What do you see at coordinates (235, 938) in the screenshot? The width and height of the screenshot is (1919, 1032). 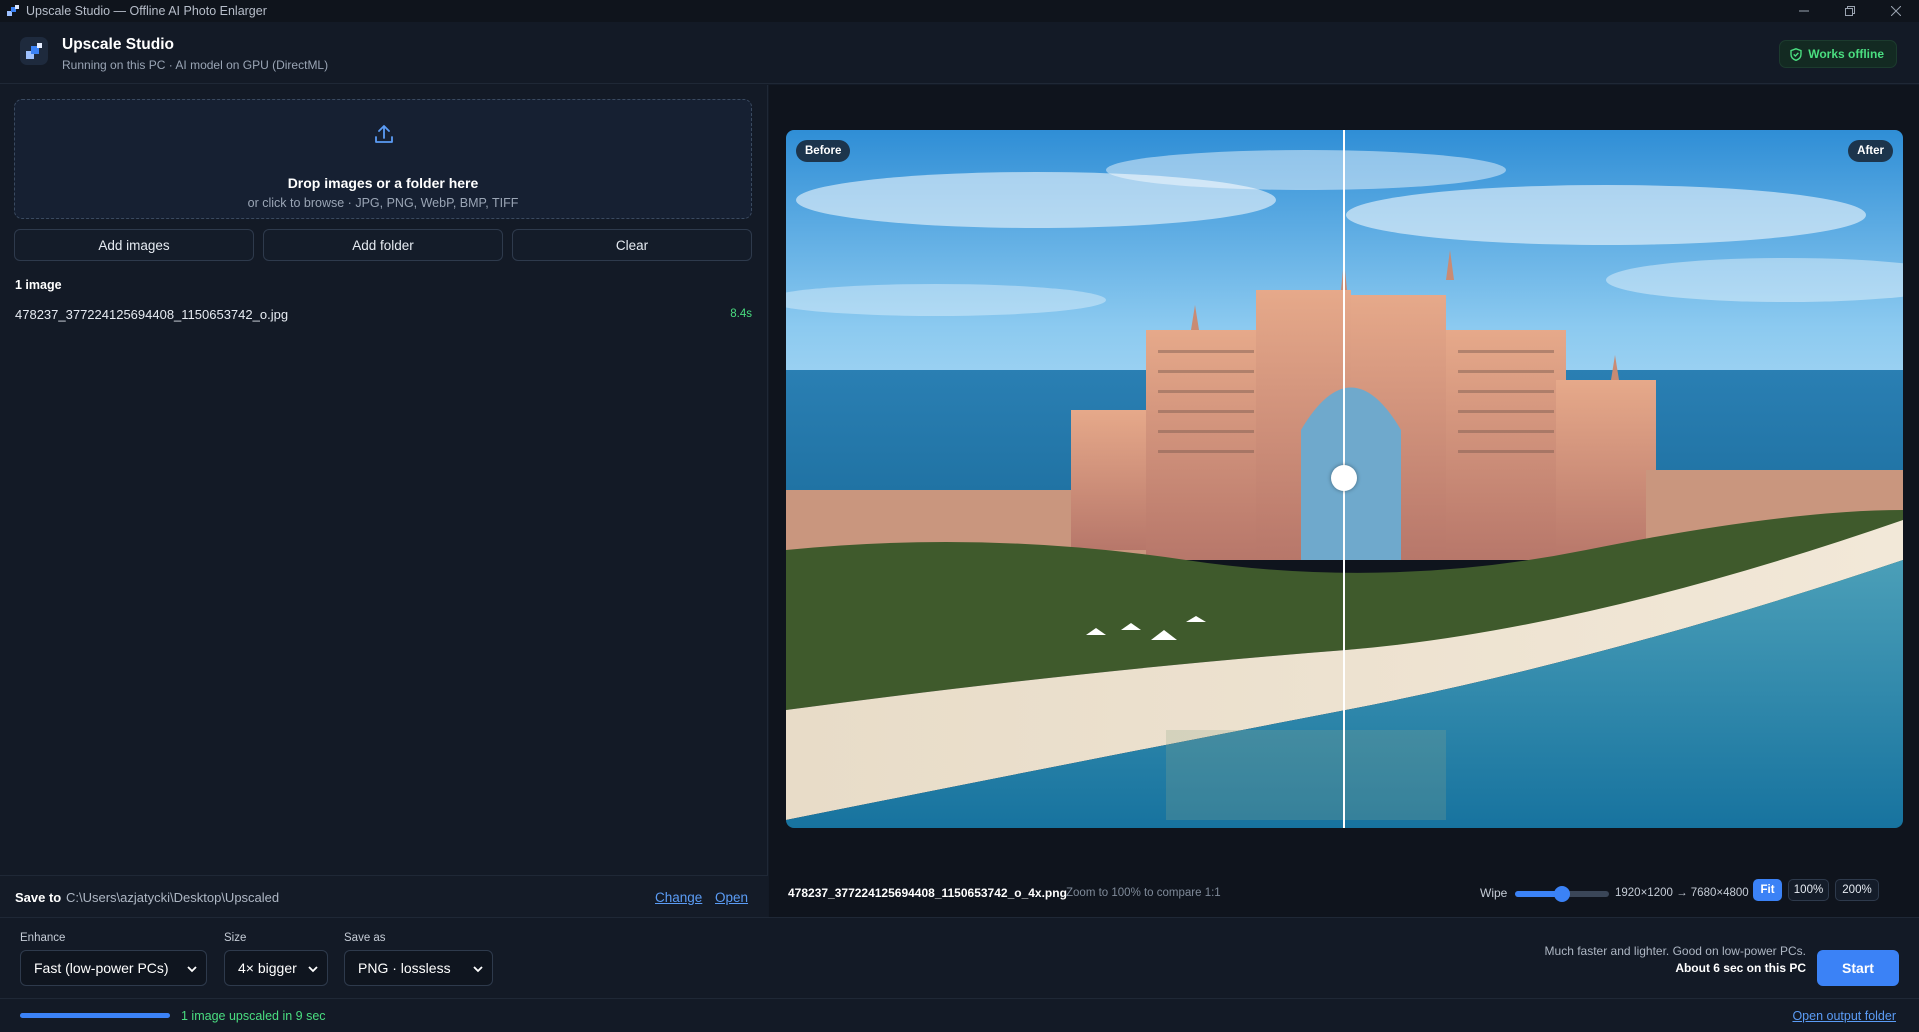 I see `size-label: Size` at bounding box center [235, 938].